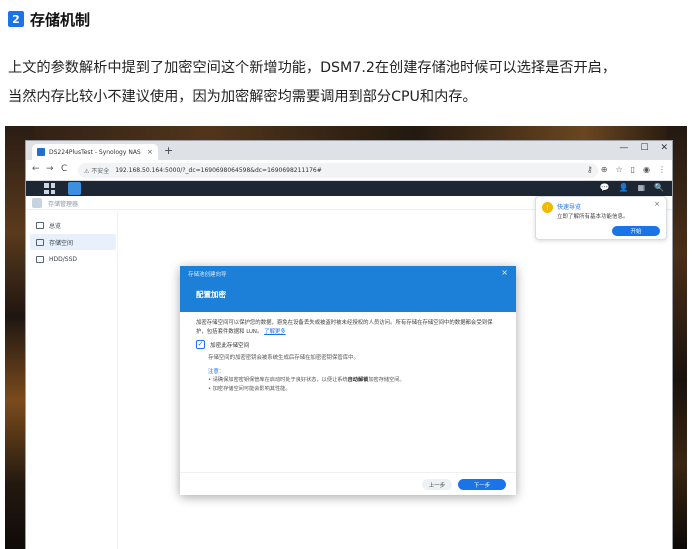  I want to click on sidebar: 总览 存储空间 HDD/SSD, so click(72, 380).